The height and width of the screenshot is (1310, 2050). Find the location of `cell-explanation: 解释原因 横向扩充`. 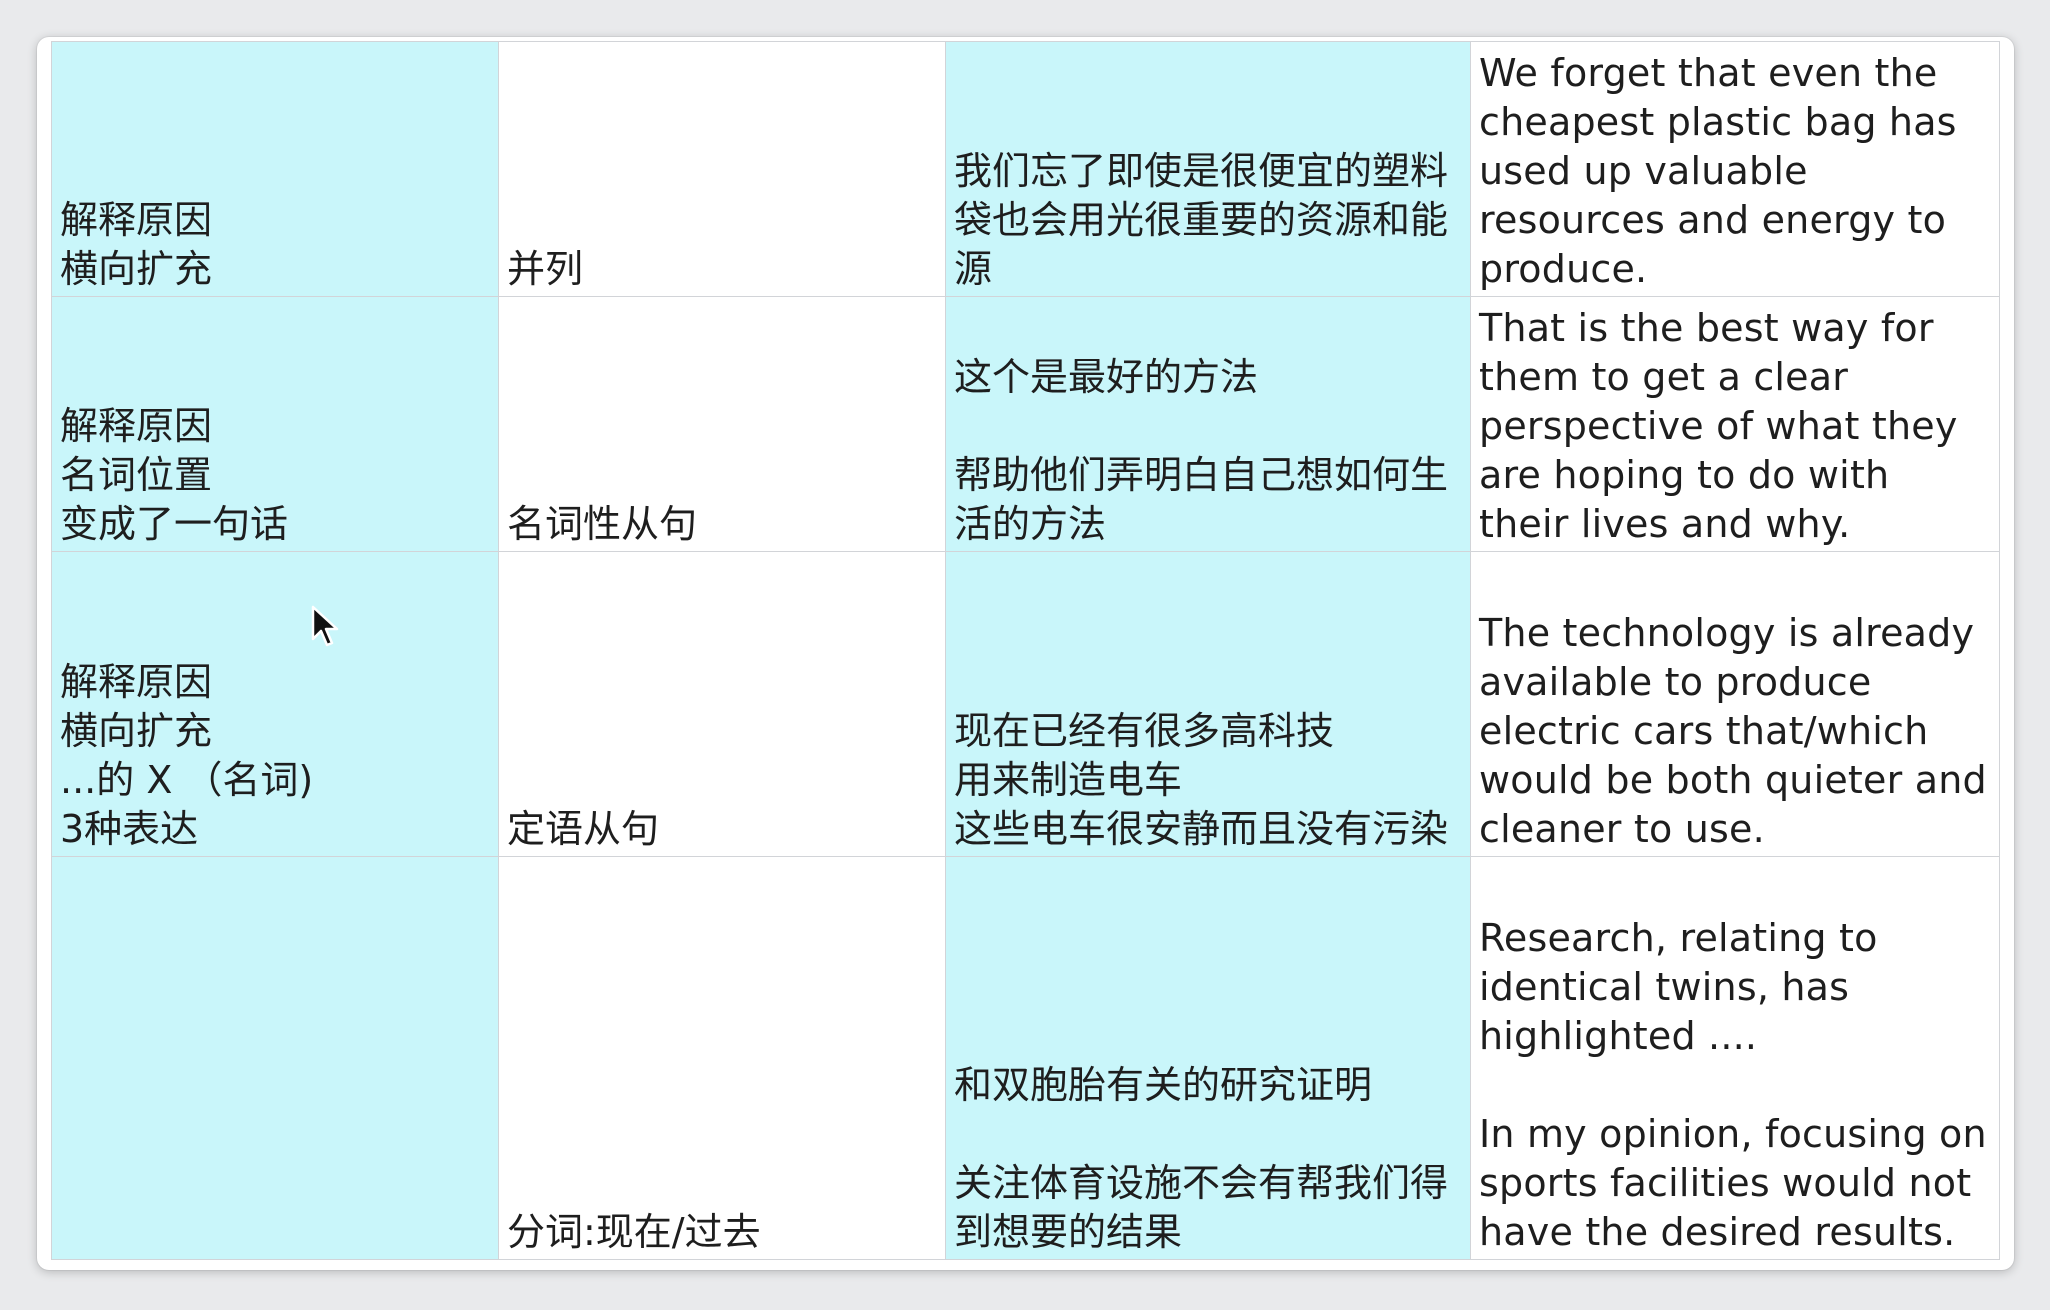

cell-explanation: 解释原因 横向扩充 is located at coordinates (275, 169).